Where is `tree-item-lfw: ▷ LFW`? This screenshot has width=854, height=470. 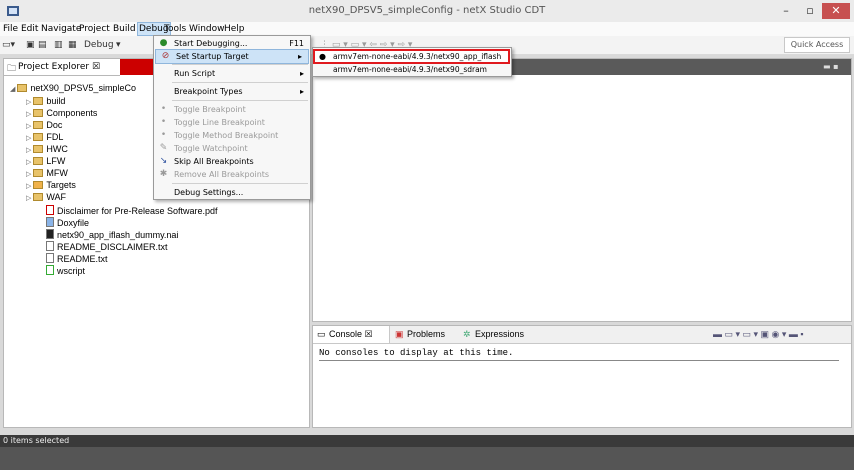 tree-item-lfw: ▷ LFW is located at coordinates (45, 161).